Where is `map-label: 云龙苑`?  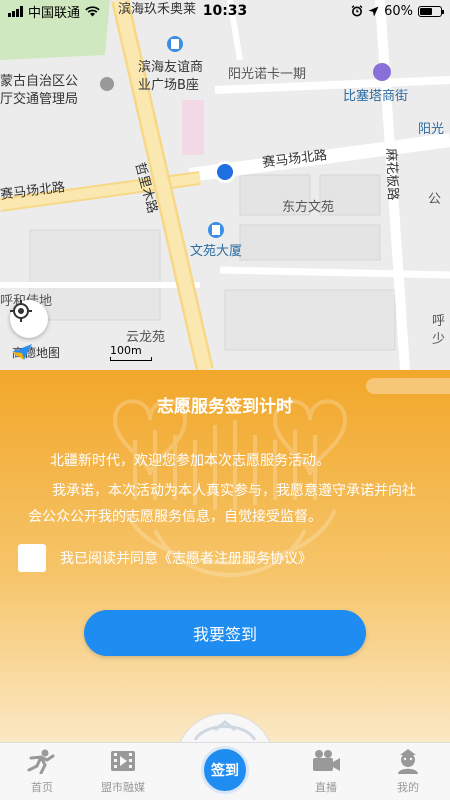
map-label: 云龙苑 is located at coordinates (146, 337).